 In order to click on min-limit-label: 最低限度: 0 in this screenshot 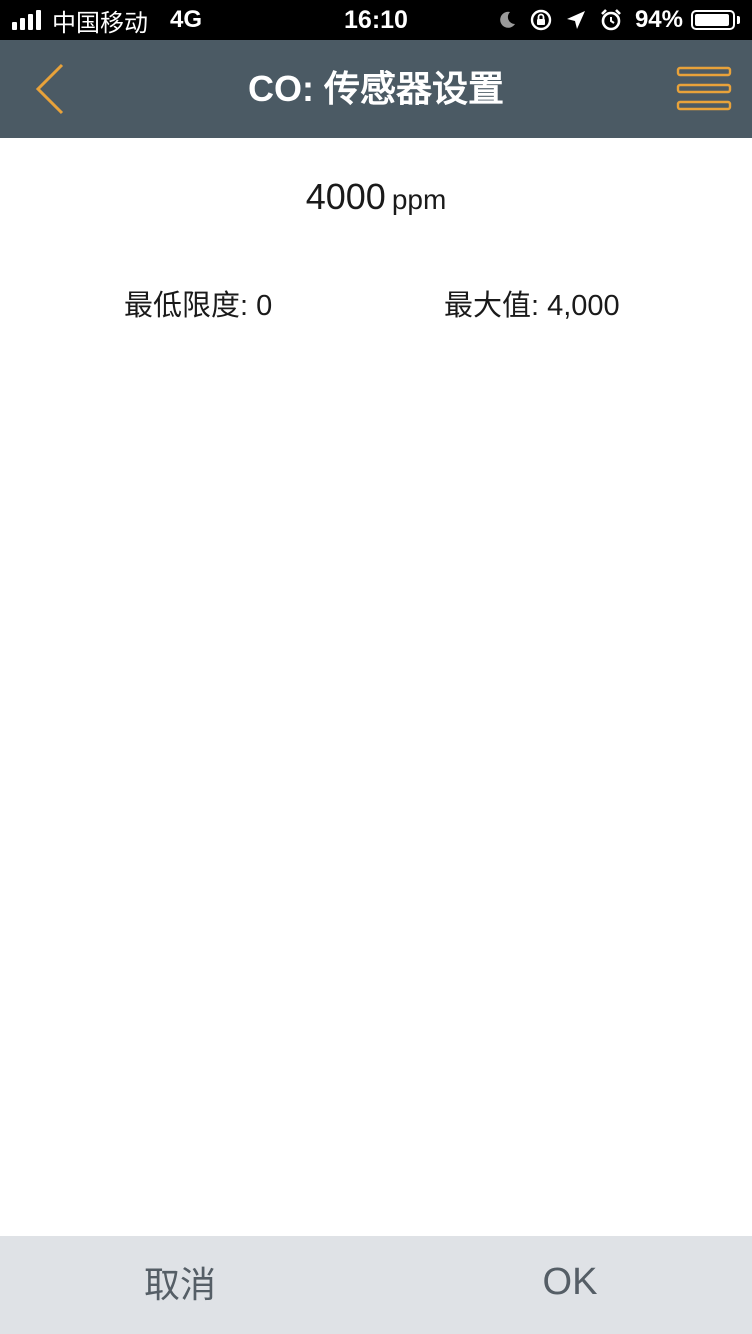, I will do `click(198, 306)`.